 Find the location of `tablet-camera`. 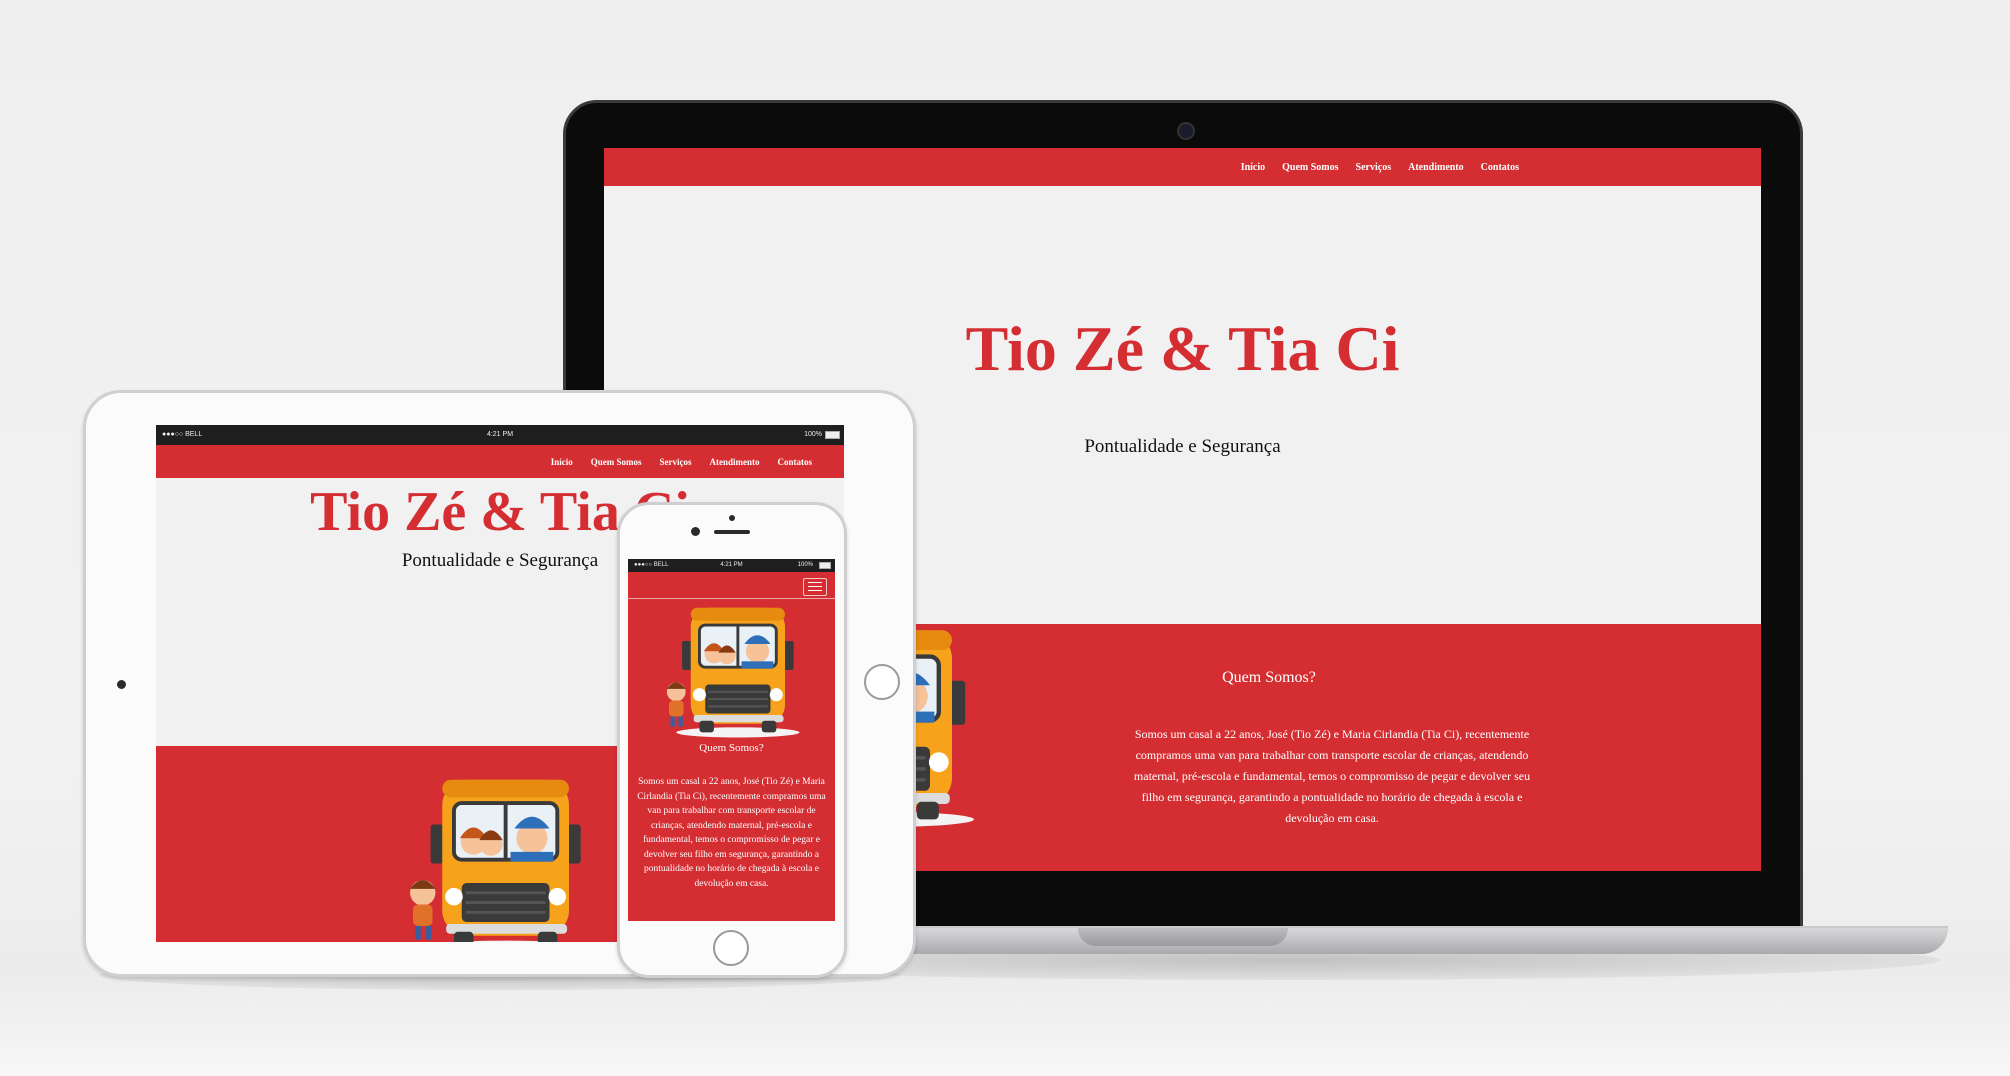

tablet-camera is located at coordinates (121, 684).